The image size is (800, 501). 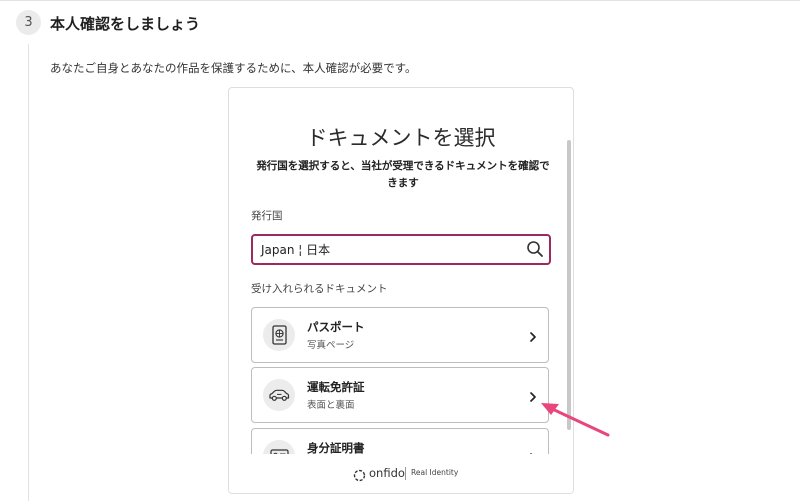 I want to click on document-option-sub: 表面と裏面, so click(x=331, y=405).